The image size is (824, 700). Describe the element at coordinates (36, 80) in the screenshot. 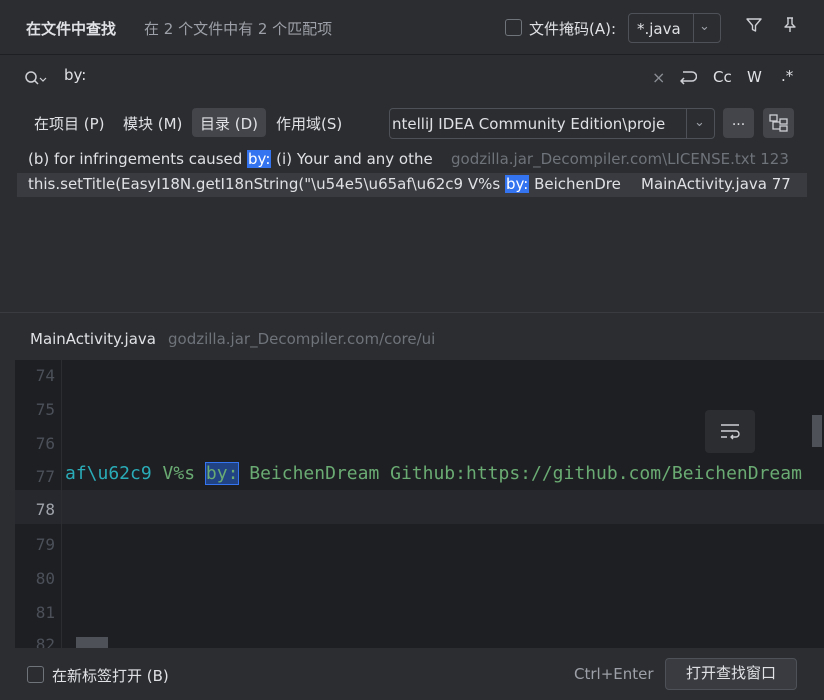

I see `search-icon` at that location.